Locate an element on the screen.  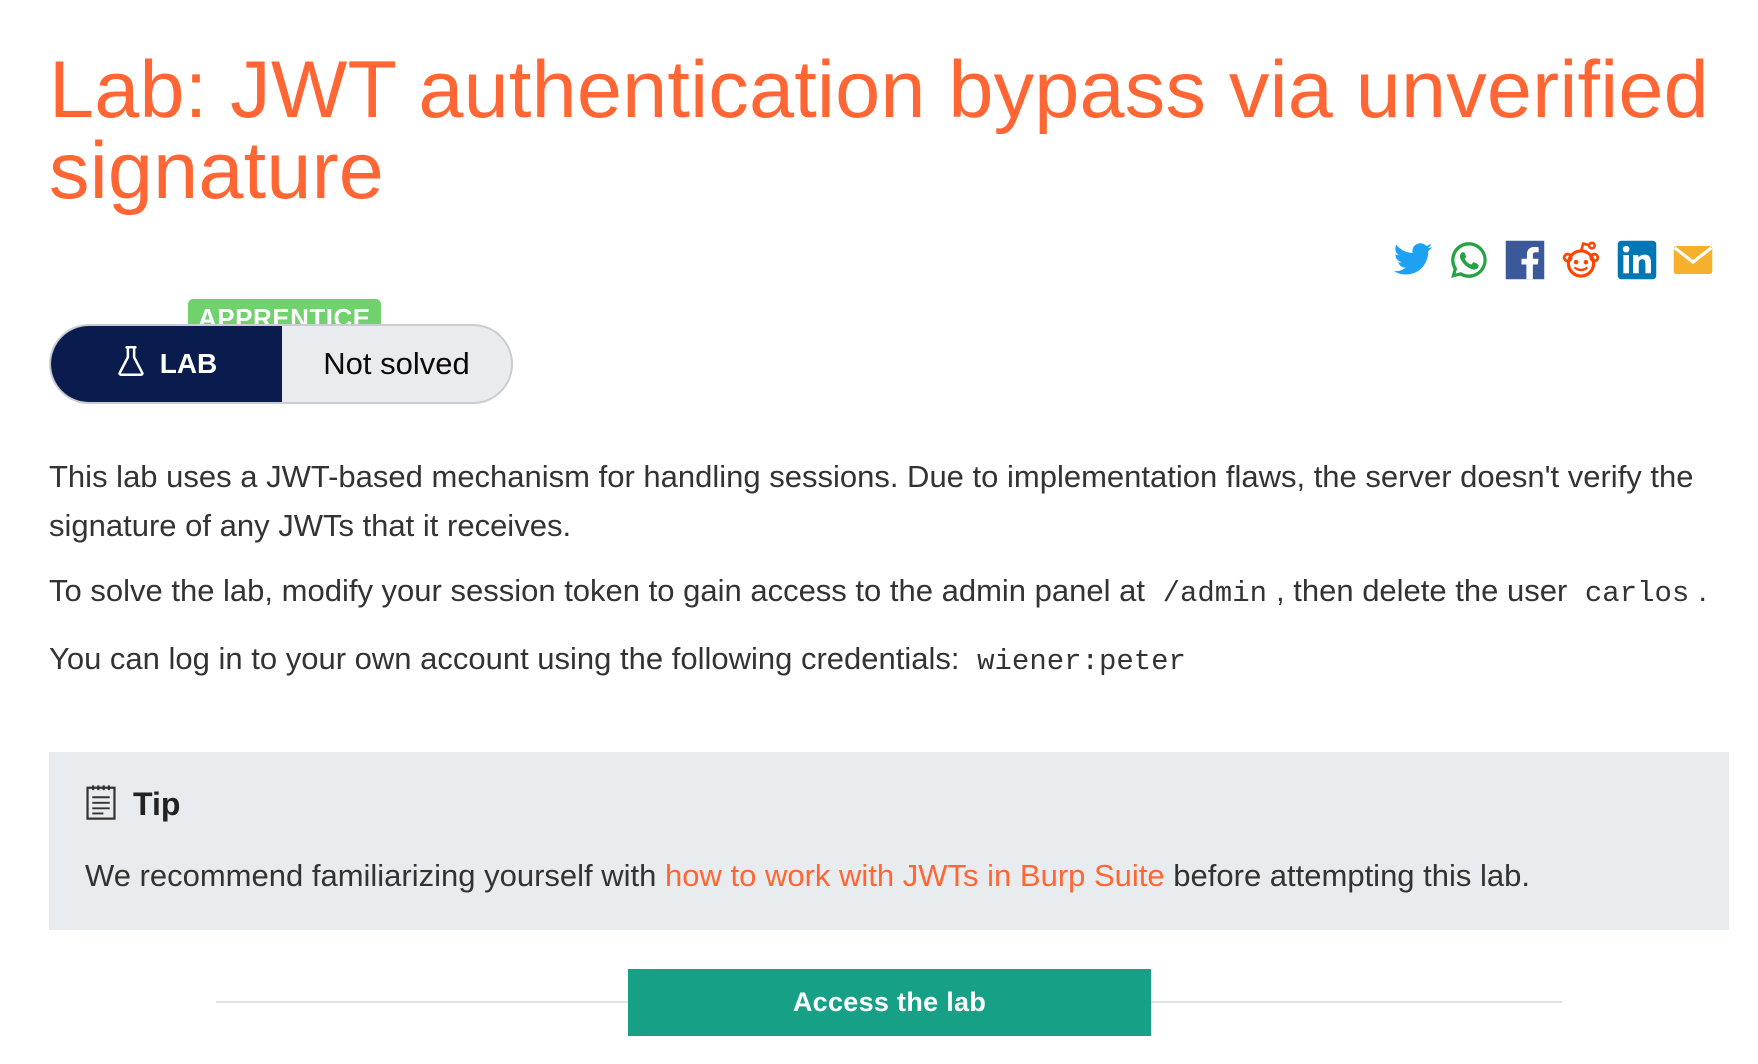
lab-status-widget: LAB Not solved is located at coordinates (281, 364).